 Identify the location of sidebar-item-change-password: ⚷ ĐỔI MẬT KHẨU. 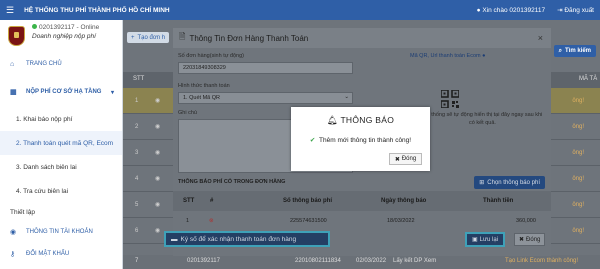
(61, 254).